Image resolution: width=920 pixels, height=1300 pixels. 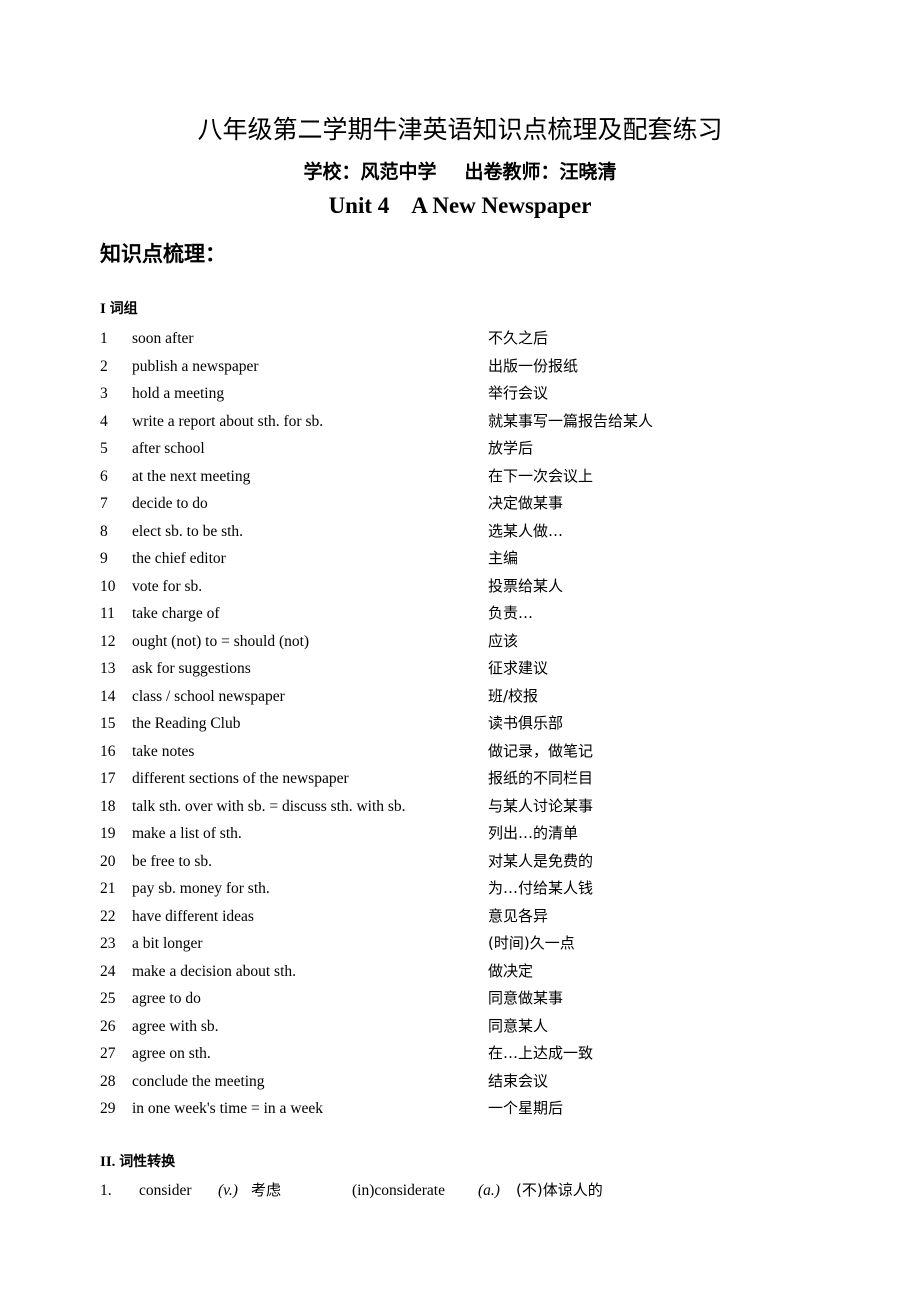 What do you see at coordinates (108, 888) in the screenshot?
I see `phrase-number: 21` at bounding box center [108, 888].